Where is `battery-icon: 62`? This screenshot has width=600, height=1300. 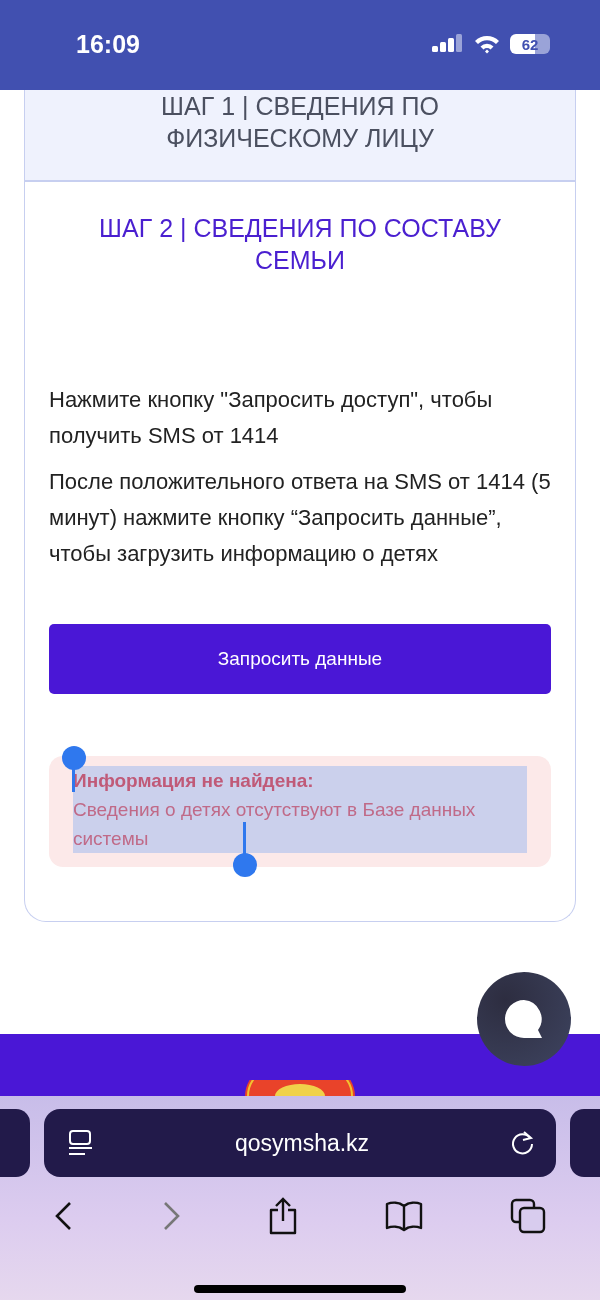 battery-icon: 62 is located at coordinates (530, 44).